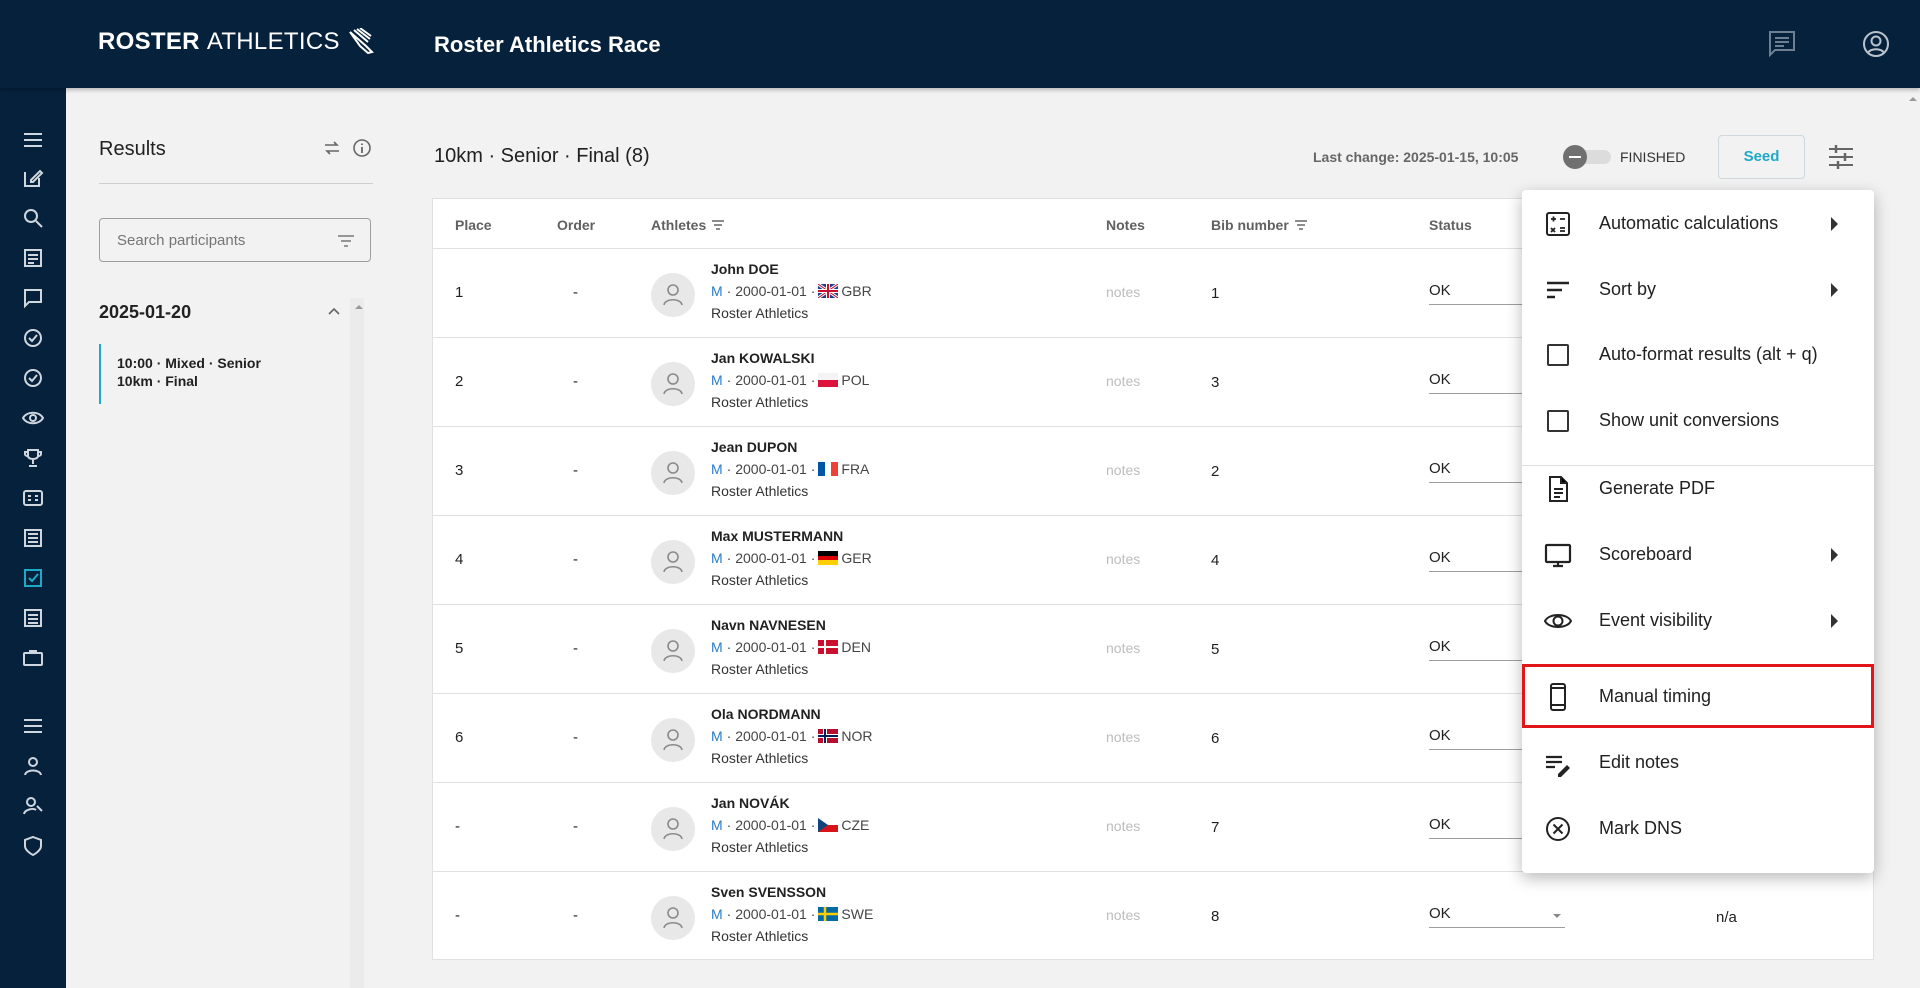 The height and width of the screenshot is (988, 1920). Describe the element at coordinates (1876, 44) in the screenshot. I see `account-icon` at that location.